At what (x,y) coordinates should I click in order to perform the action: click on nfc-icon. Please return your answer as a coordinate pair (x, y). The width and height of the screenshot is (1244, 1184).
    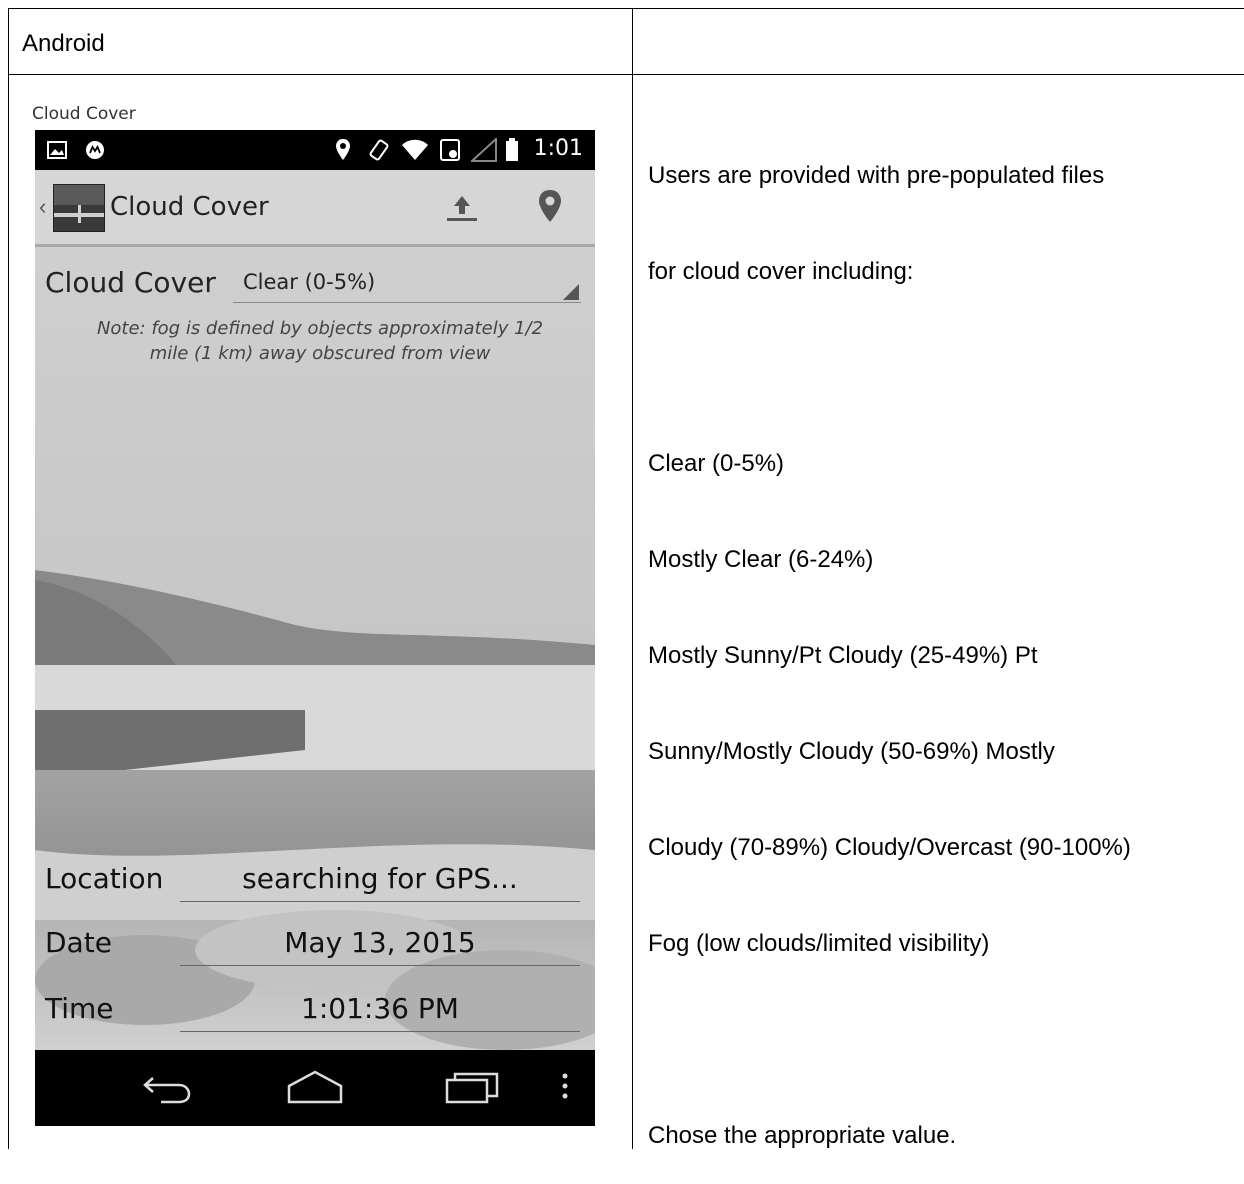
    Looking at the image, I should click on (450, 150).